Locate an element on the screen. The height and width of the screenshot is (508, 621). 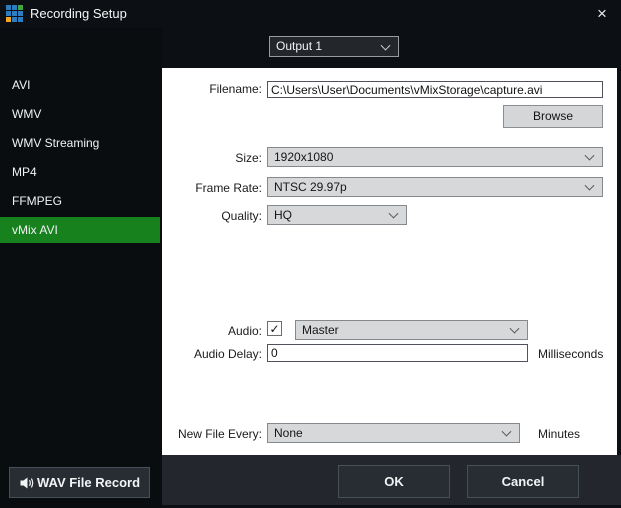
cancel-button: Cancel is located at coordinates (523, 481).